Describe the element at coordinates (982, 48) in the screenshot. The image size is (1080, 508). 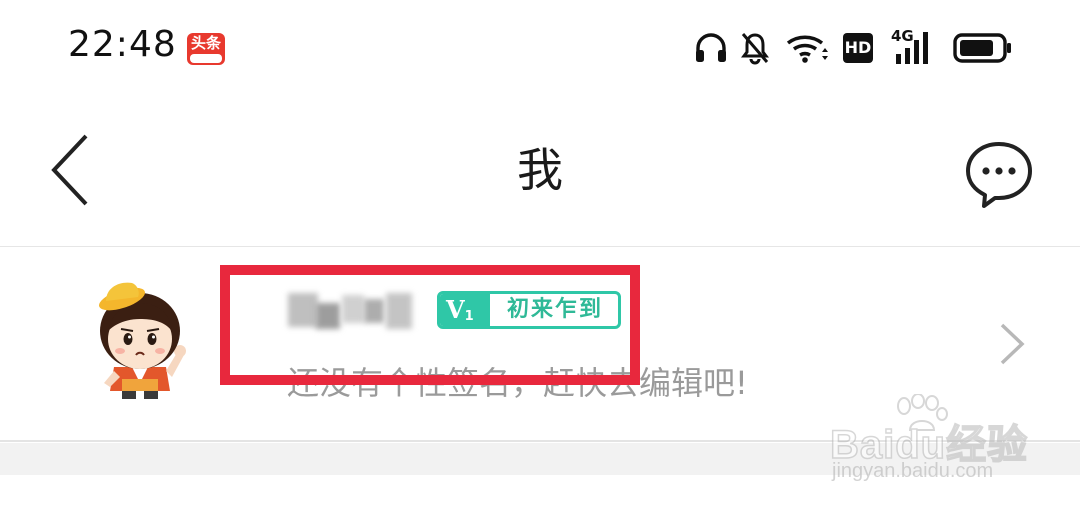
I see `battery-icon` at that location.